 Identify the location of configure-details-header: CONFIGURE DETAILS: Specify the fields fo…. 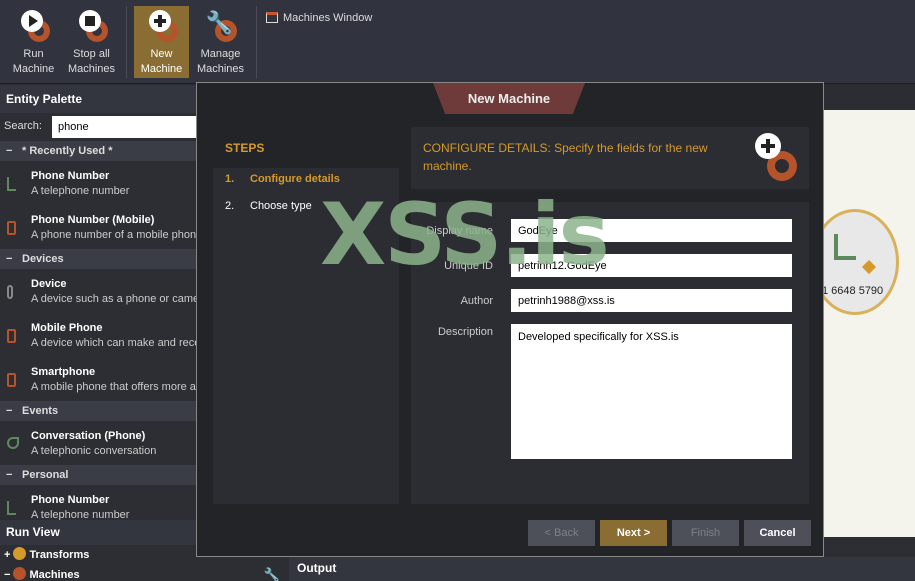
(610, 158).